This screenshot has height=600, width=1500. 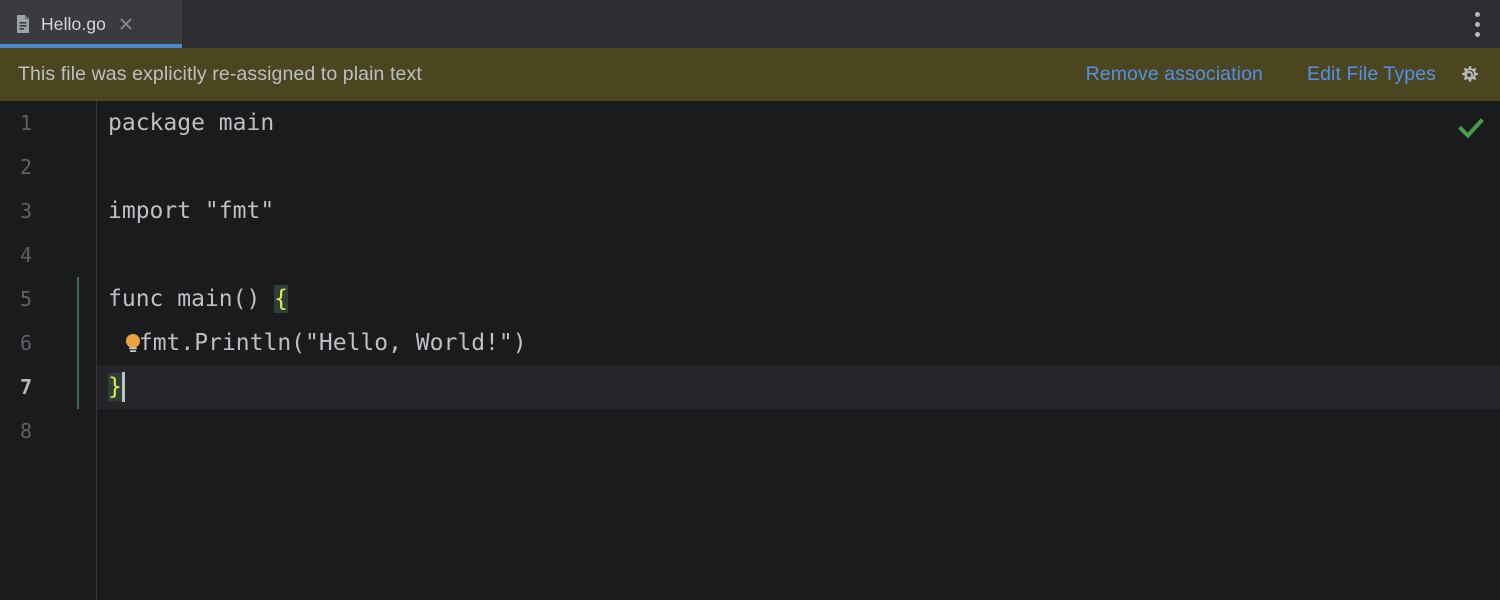 I want to click on code-line-7: }, so click(x=115, y=387).